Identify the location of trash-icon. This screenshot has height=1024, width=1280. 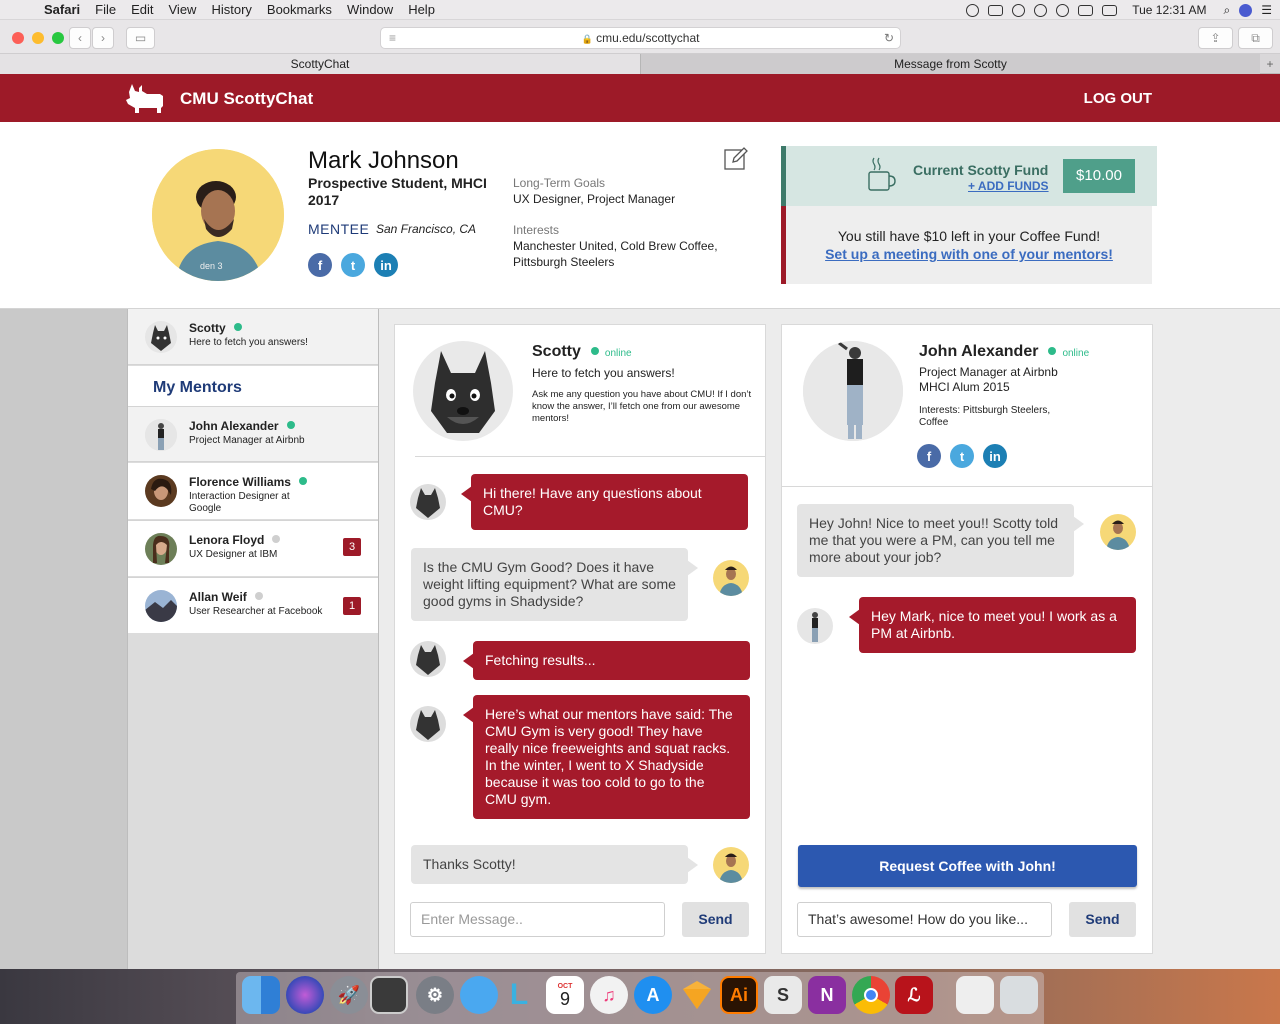
(1019, 995).